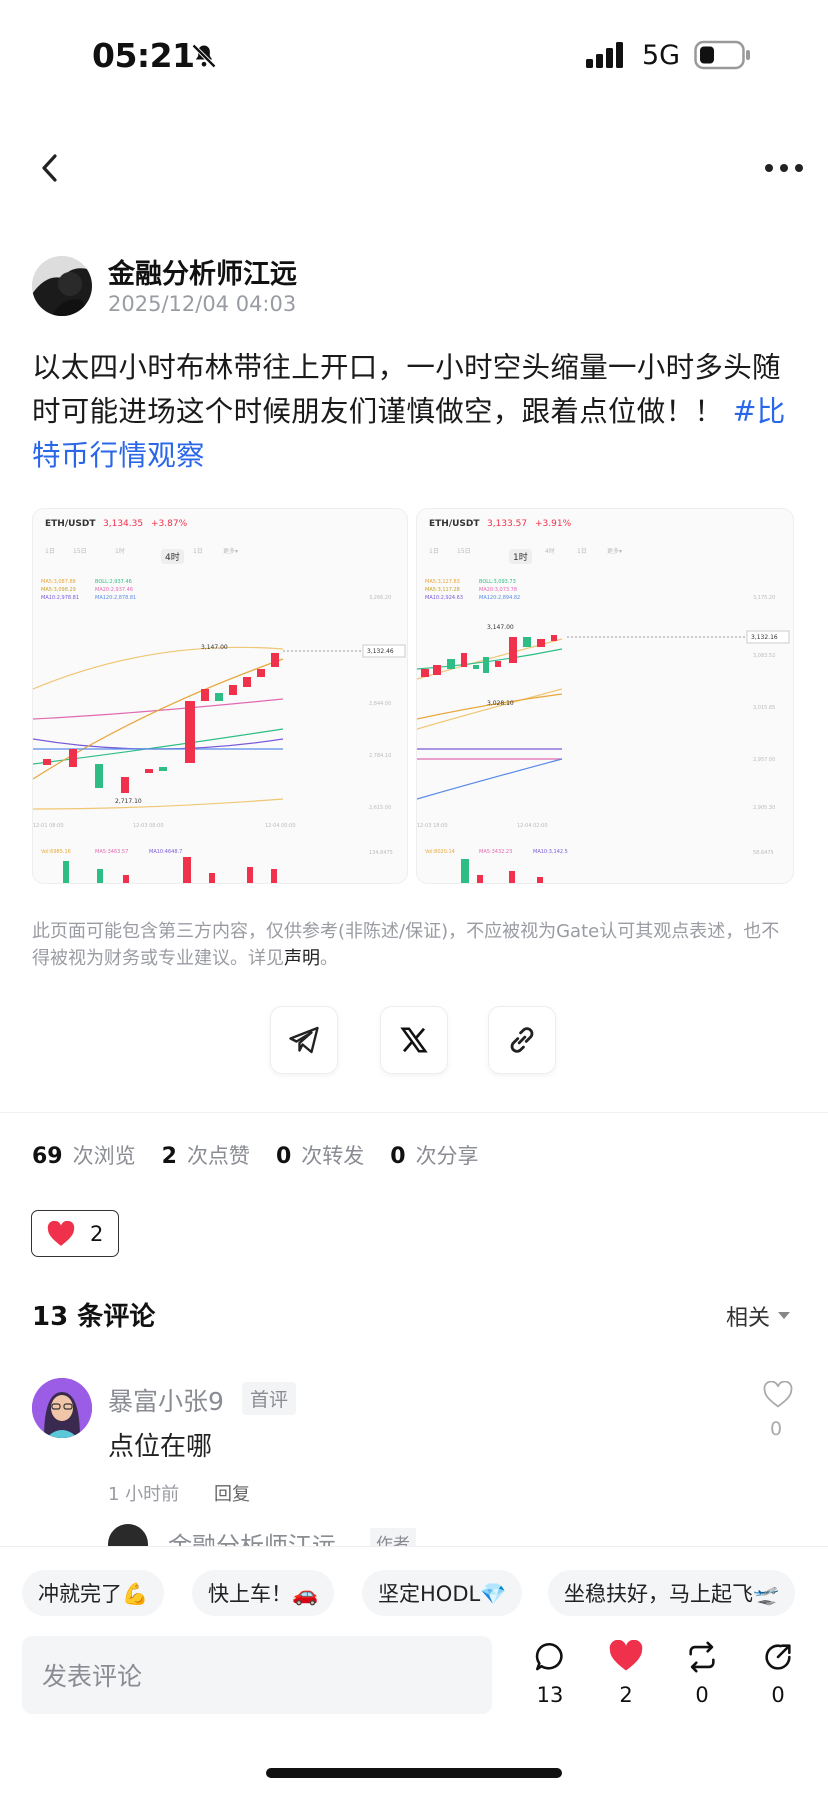 The image size is (828, 1795). What do you see at coordinates (62, 286) in the screenshot?
I see `author-avatar` at bounding box center [62, 286].